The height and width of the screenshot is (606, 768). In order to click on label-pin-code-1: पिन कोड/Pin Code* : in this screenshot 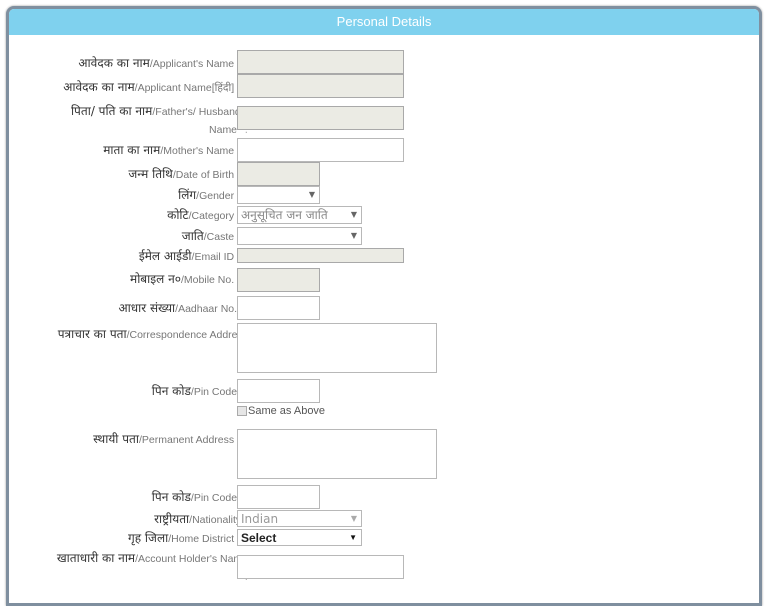, I will do `click(200, 392)`.